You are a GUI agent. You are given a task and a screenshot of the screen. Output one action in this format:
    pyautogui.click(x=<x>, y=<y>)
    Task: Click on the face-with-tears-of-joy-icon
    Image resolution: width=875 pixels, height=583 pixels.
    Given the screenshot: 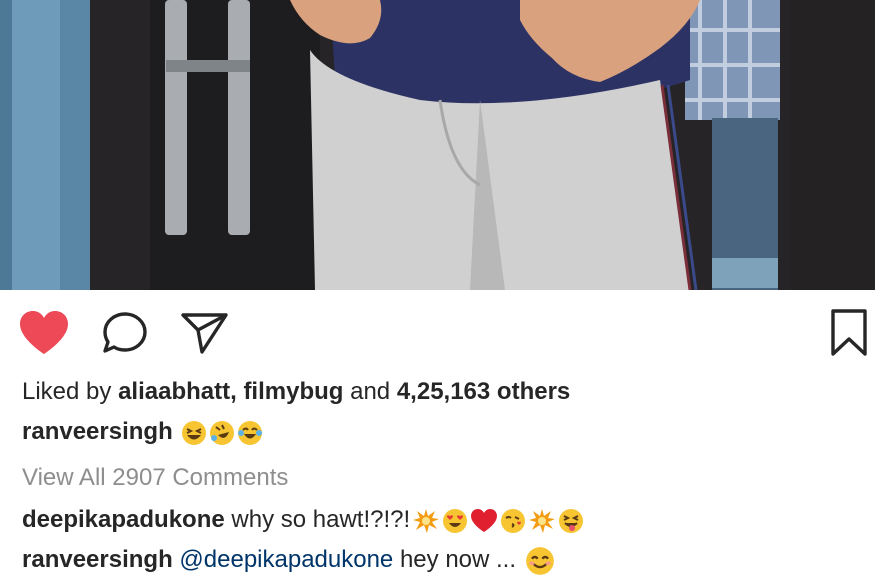 What is the action you would take?
    pyautogui.click(x=250, y=433)
    